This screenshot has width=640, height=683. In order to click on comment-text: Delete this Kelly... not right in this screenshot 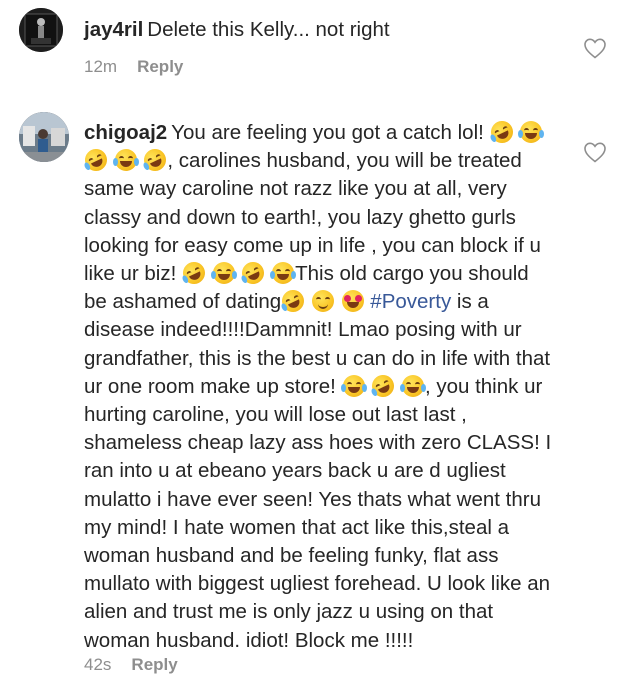, I will do `click(268, 29)`.